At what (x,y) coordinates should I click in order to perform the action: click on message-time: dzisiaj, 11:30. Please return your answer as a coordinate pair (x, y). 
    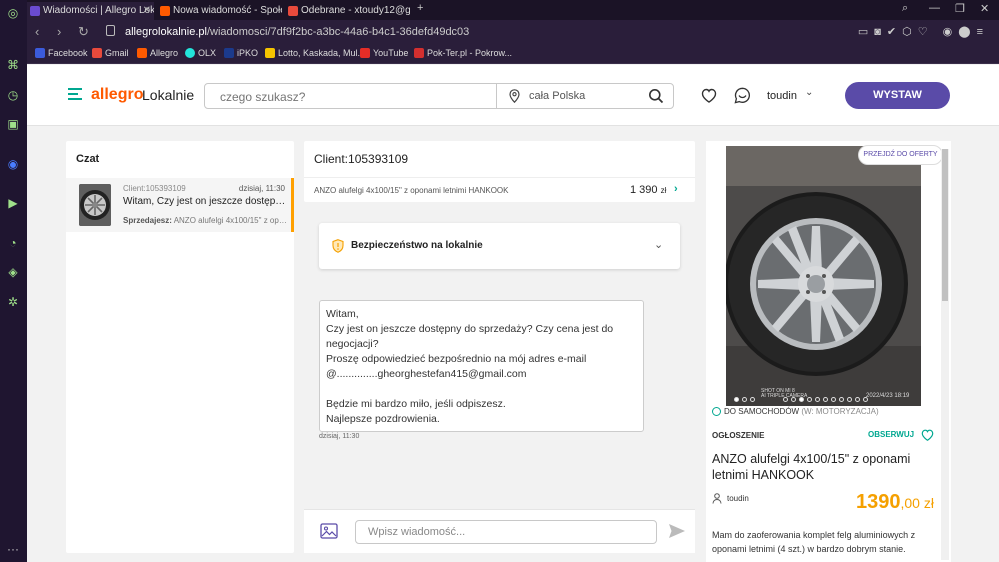
    Looking at the image, I should click on (339, 436).